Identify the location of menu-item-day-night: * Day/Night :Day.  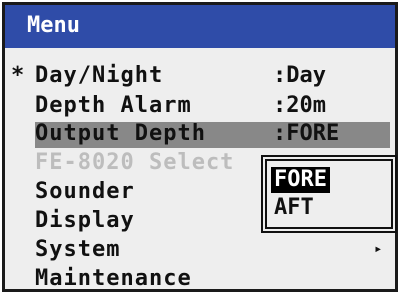
(201, 78).